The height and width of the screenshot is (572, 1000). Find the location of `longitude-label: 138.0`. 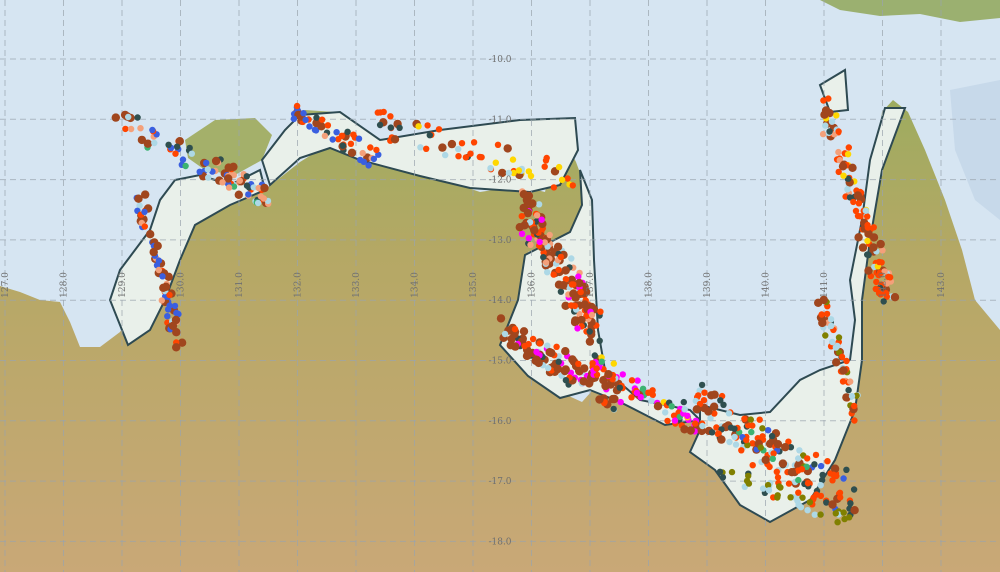

longitude-label: 138.0 is located at coordinates (650, 285).